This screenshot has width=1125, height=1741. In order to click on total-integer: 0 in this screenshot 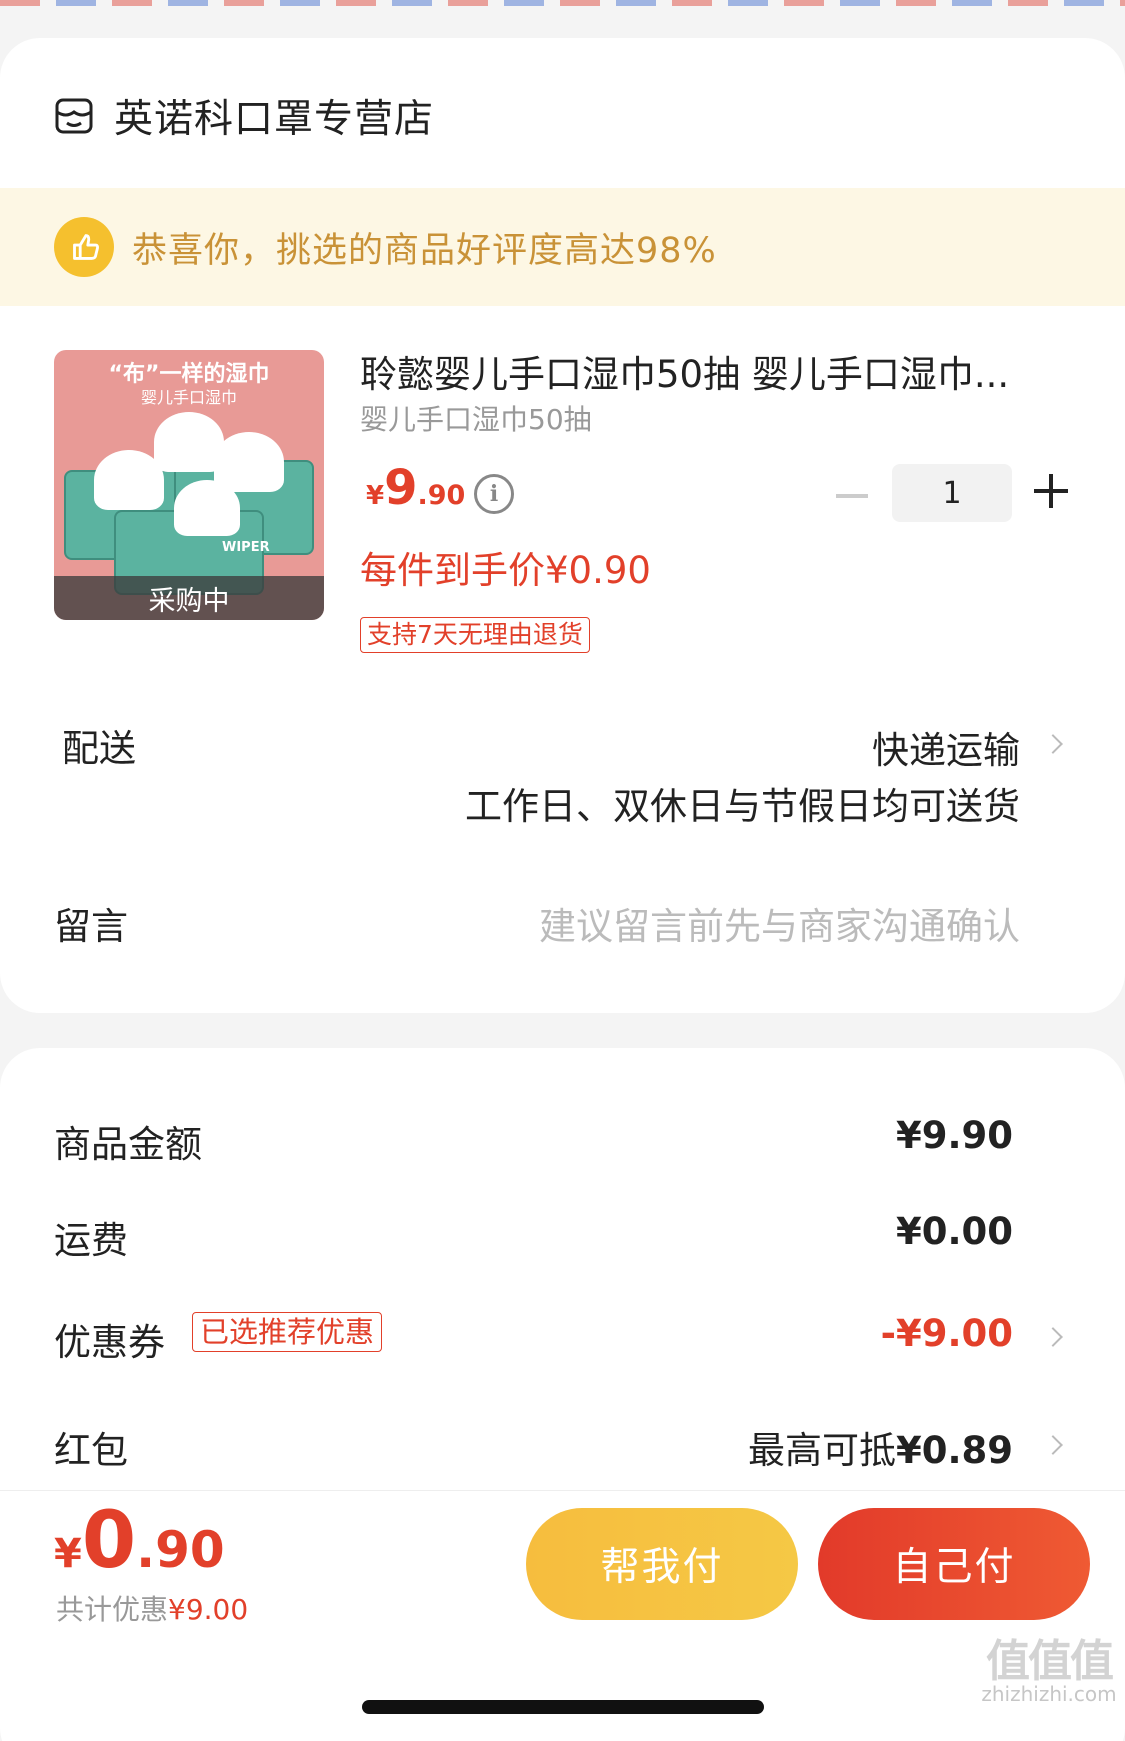, I will do `click(109, 1541)`.